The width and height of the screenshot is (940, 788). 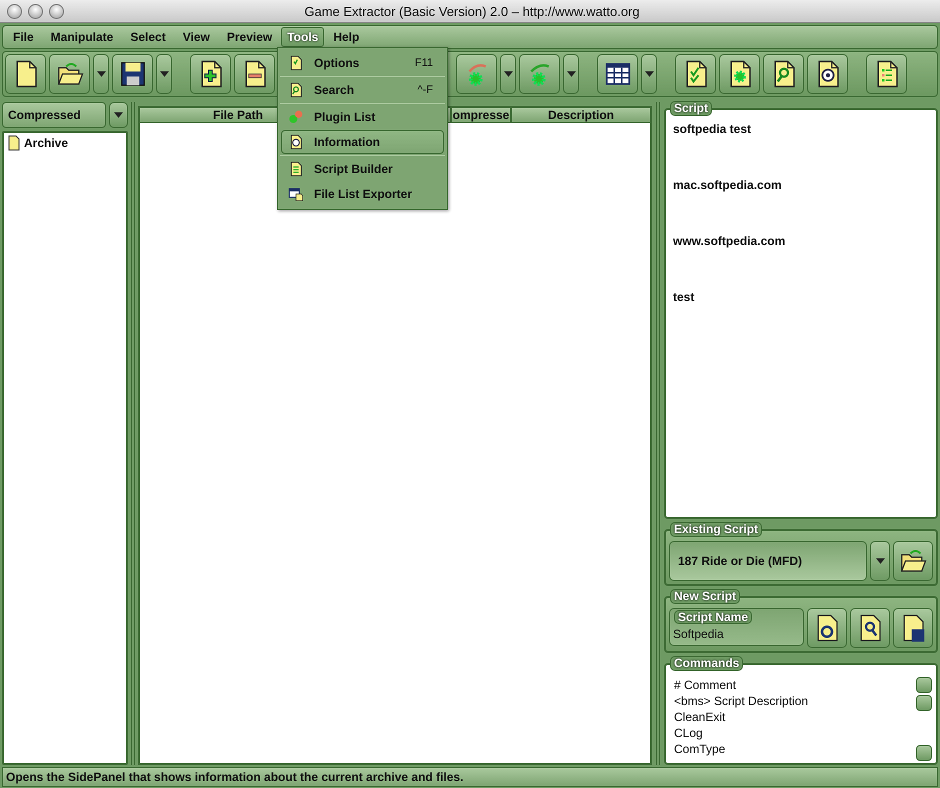 I want to click on menu-item: Help, so click(x=346, y=37).